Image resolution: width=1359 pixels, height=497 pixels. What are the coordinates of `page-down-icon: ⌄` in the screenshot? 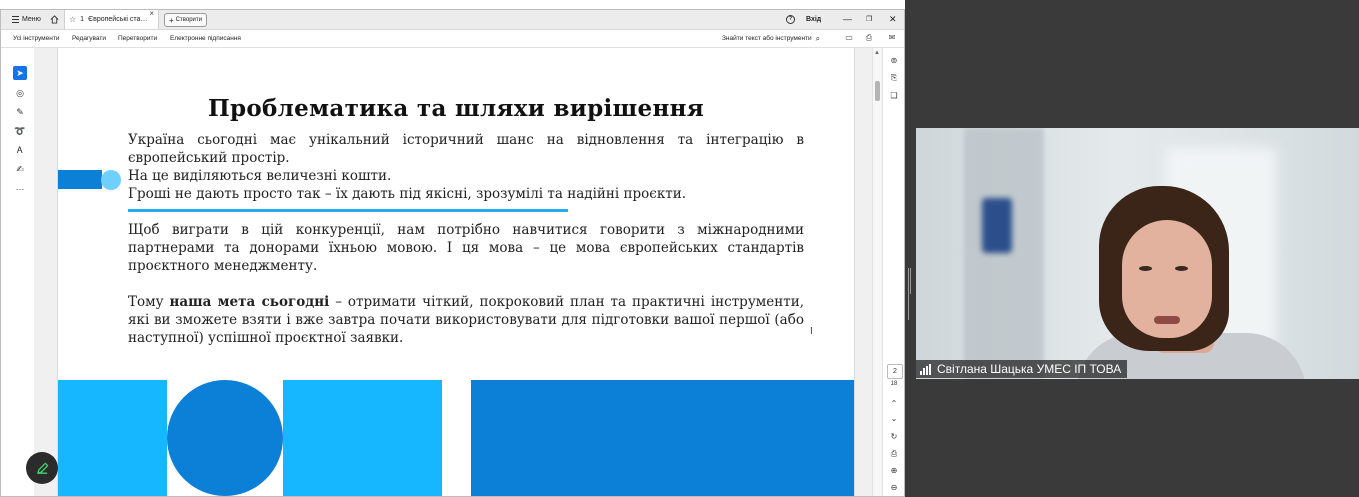 It's located at (894, 419).